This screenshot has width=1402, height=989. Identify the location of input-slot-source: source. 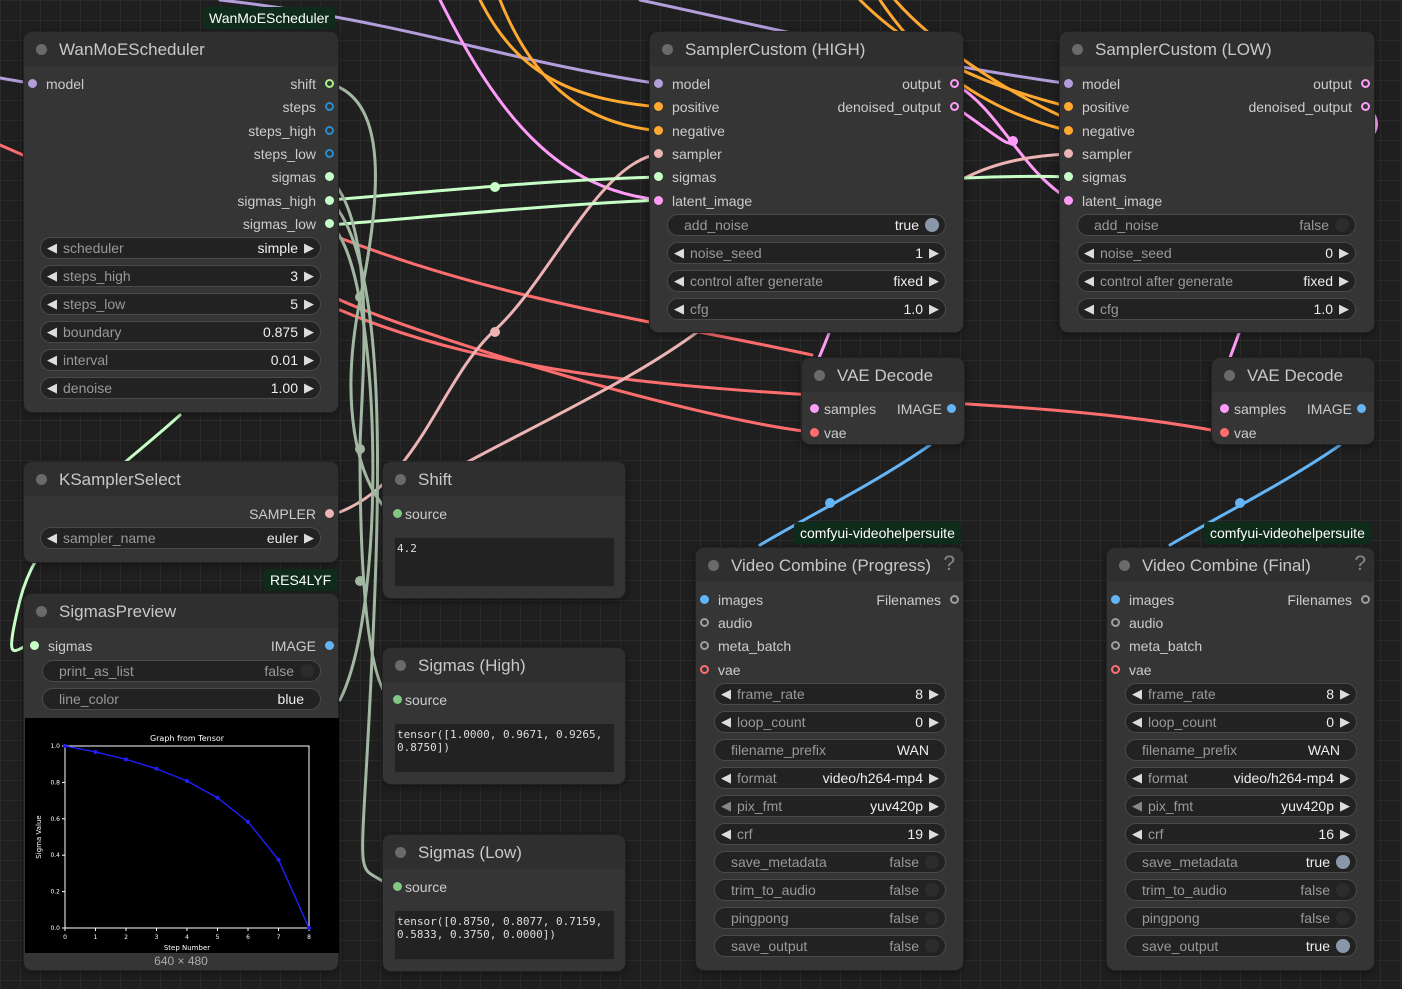
(420, 514).